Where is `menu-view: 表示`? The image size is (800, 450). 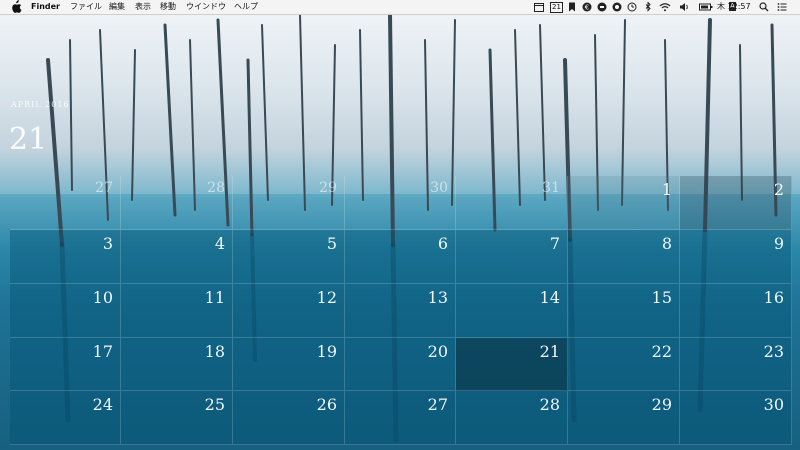
menu-view: 表示 is located at coordinates (143, 7).